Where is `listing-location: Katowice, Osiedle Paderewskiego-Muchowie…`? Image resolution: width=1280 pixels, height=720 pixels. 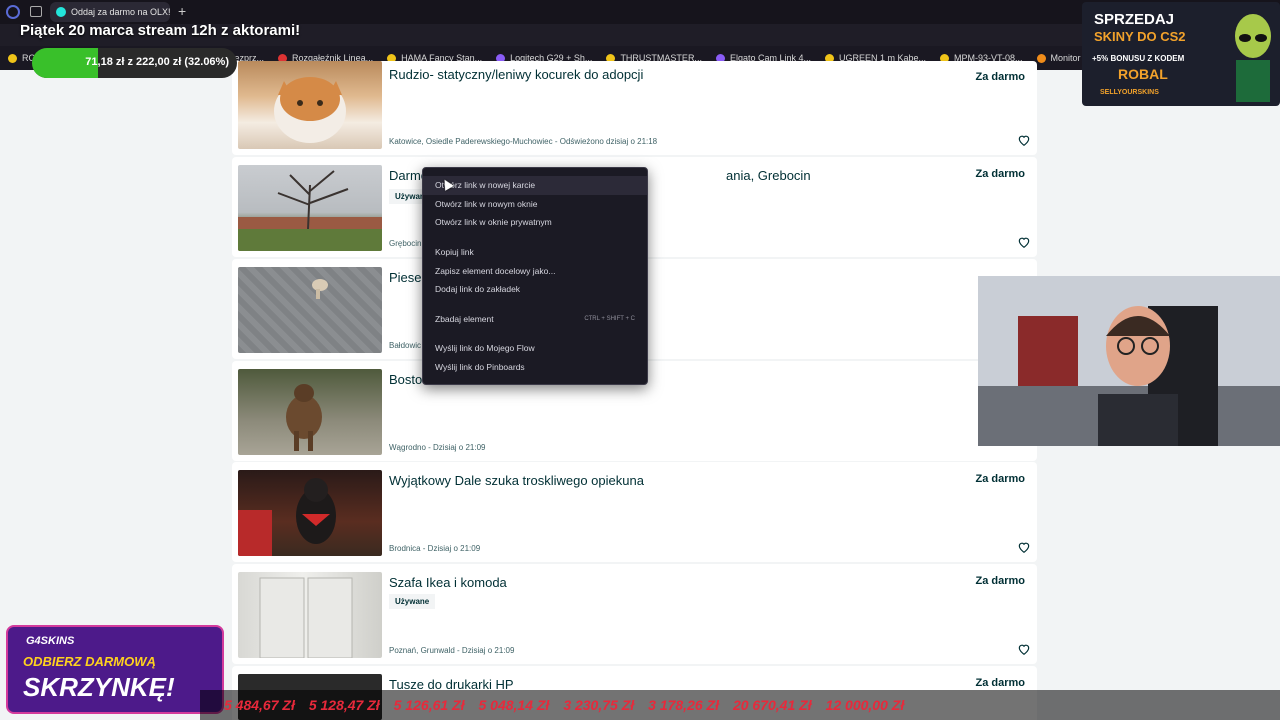
listing-location: Katowice, Osiedle Paderewskiego-Muchowie… is located at coordinates (523, 141).